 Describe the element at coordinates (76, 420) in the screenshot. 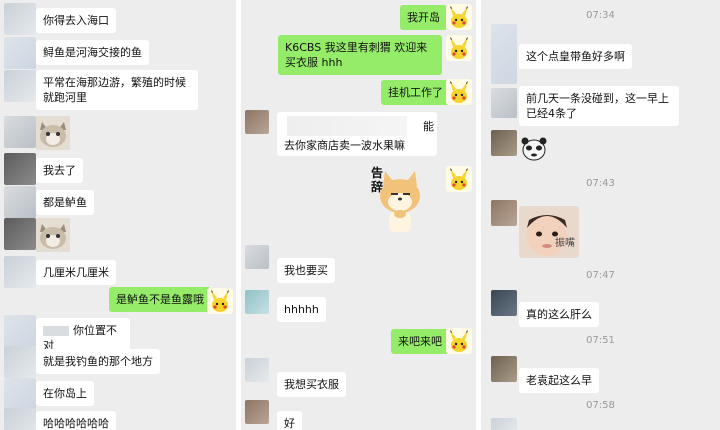

I see `message-bubble: 哈哈哈哈哈哈` at that location.